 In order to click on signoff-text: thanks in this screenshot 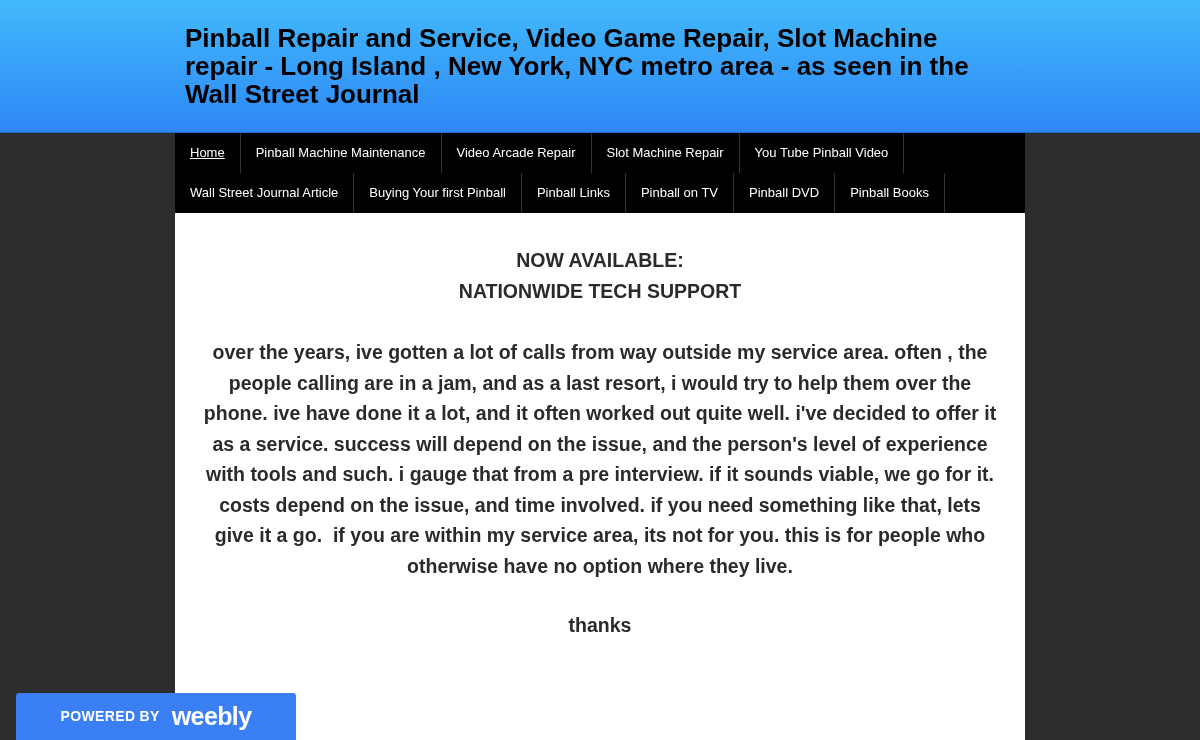, I will do `click(600, 625)`.